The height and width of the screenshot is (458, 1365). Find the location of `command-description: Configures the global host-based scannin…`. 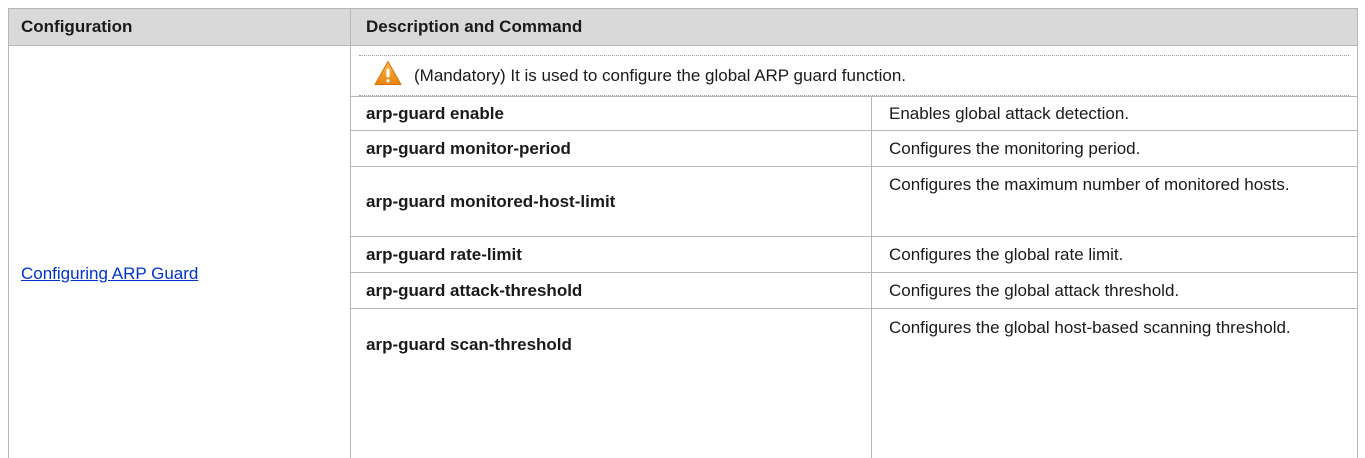

command-description: Configures the global host-based scannin… is located at coordinates (1090, 327).